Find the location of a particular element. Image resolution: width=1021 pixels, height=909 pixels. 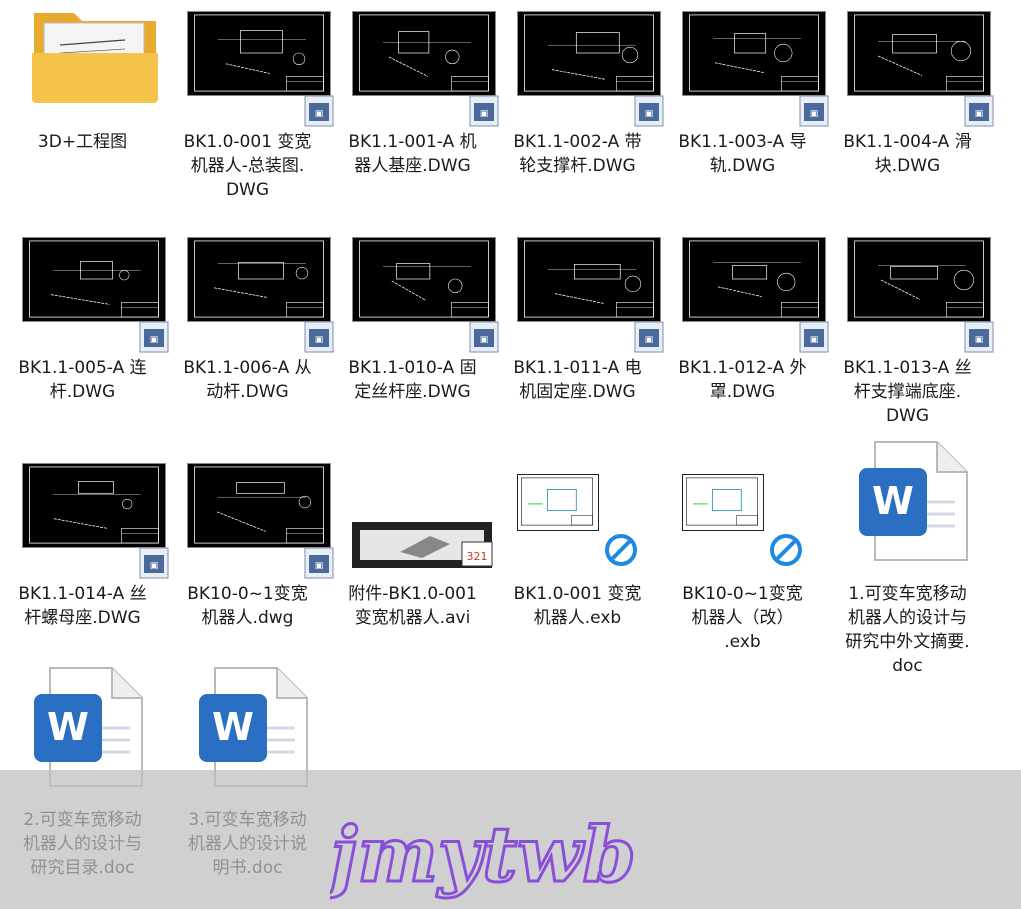

file-item: ▣ BK1.1-005-A 连 杆.DWG is located at coordinates (84, 338).